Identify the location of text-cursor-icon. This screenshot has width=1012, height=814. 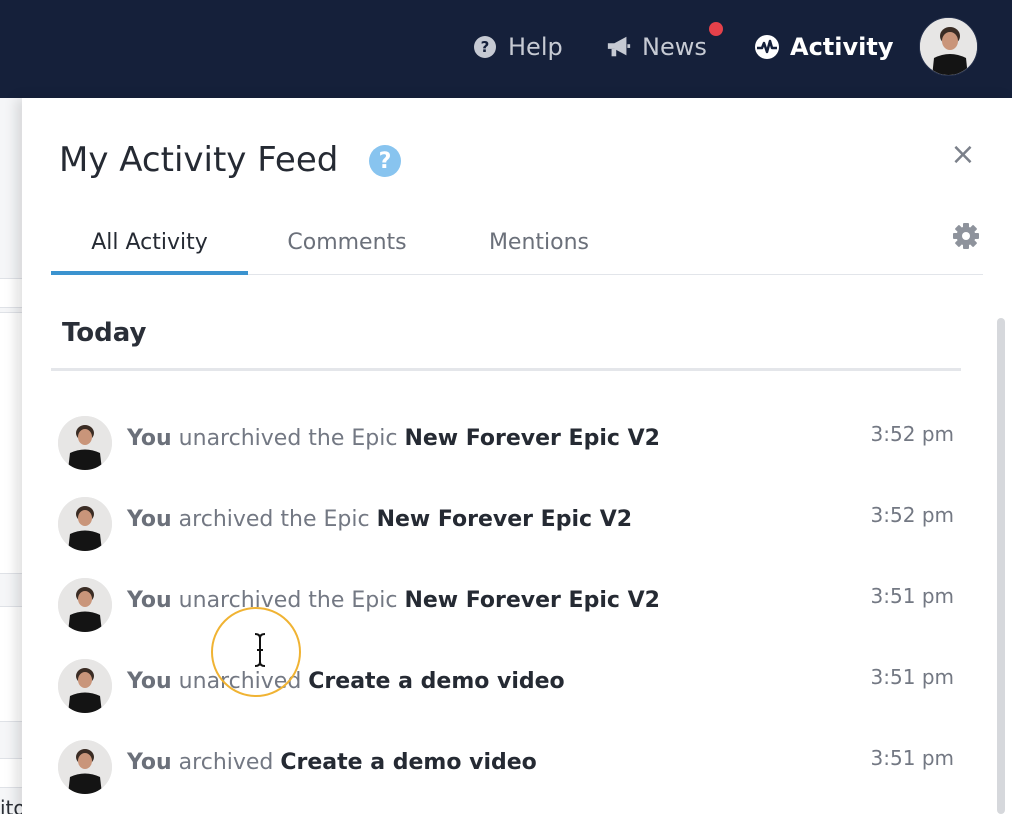
(260, 650).